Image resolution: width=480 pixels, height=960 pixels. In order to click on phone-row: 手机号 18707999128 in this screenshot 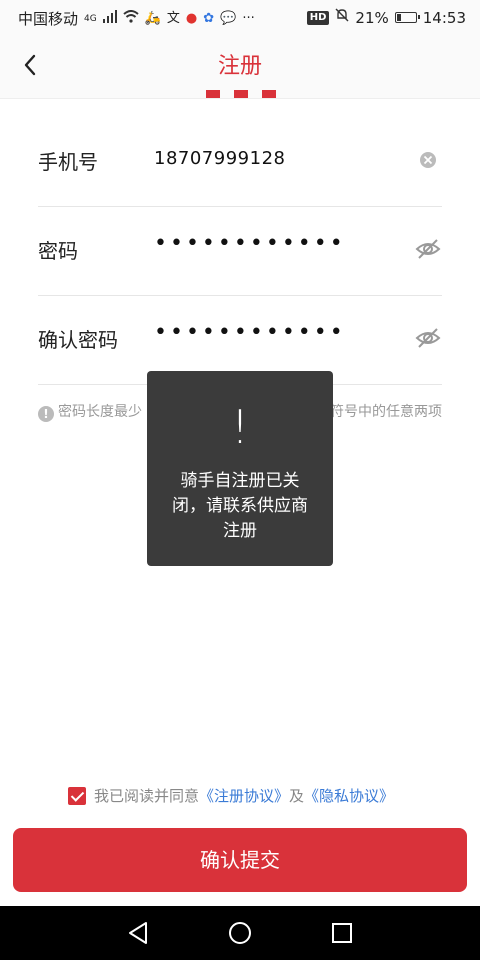, I will do `click(240, 162)`.